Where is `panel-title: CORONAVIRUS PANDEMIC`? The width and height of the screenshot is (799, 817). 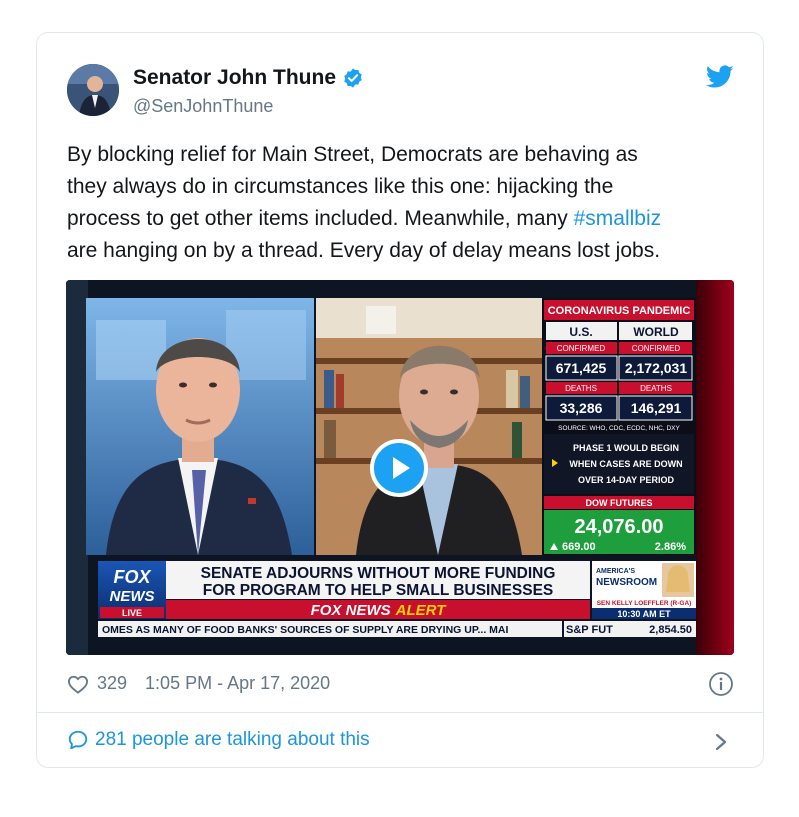 panel-title: CORONAVIRUS PANDEMIC is located at coordinates (619, 311).